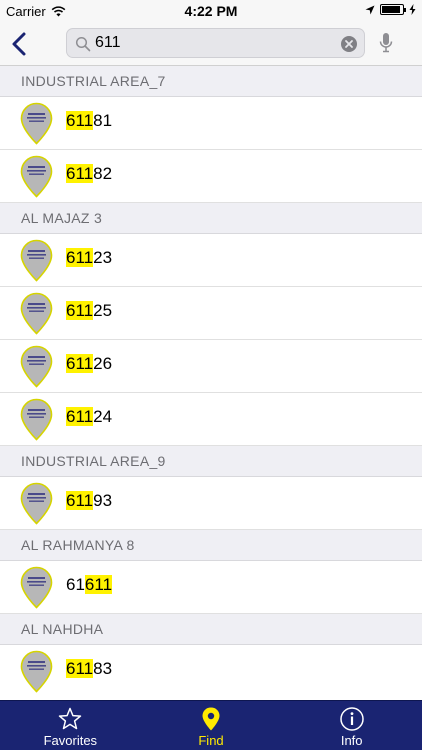  I want to click on postcode-text: 61124, so click(89, 417).